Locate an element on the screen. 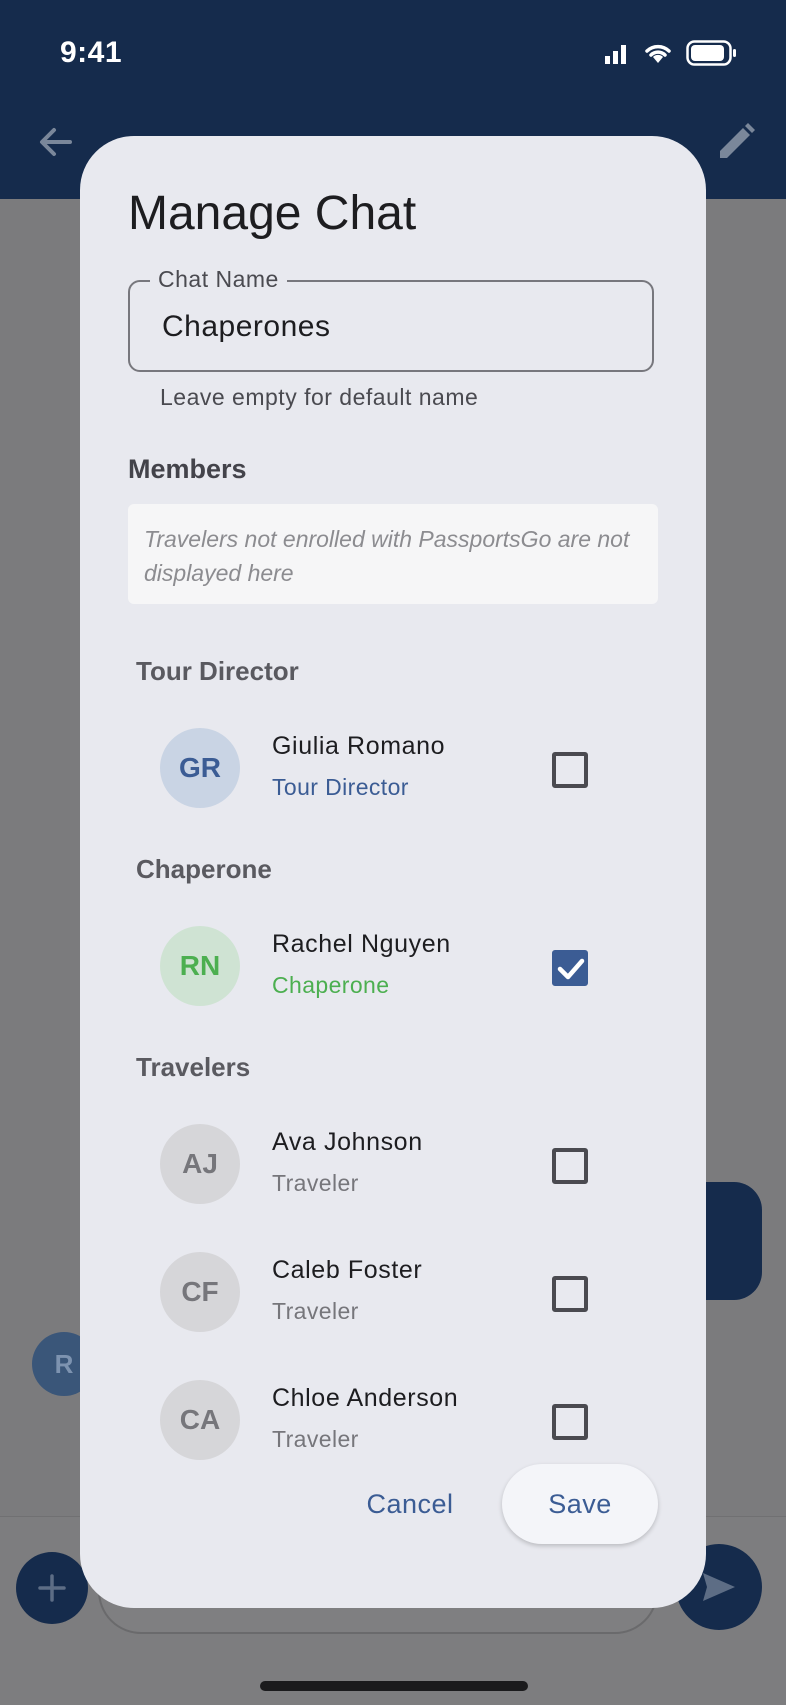 The width and height of the screenshot is (786, 1705). add-attachment-button is located at coordinates (52, 1588).